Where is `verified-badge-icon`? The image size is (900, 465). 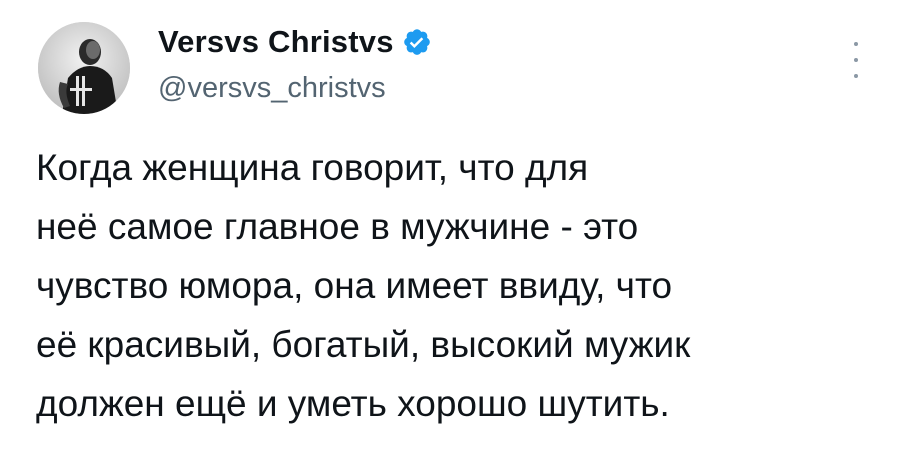
verified-badge-icon is located at coordinates (417, 42).